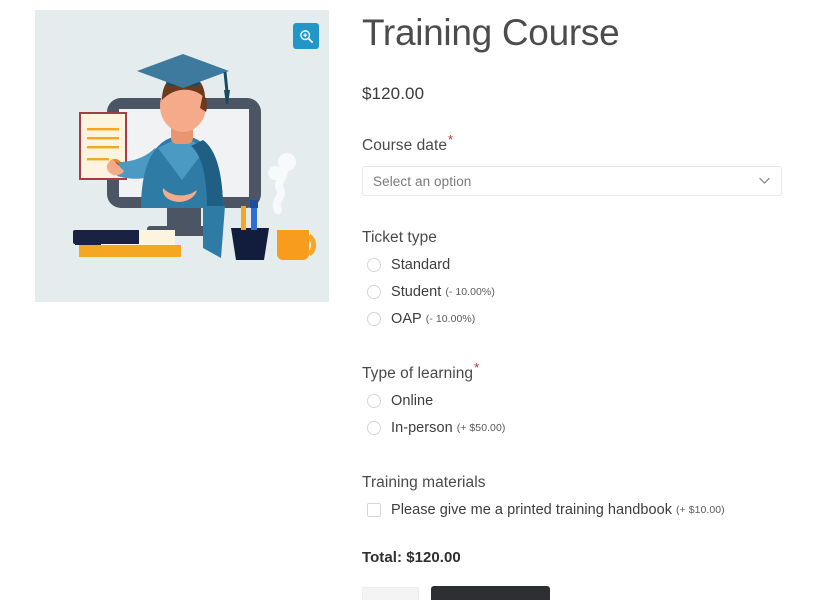  What do you see at coordinates (572, 427) in the screenshot?
I see `radio-option-in-person: In-person (+ $50.00)` at bounding box center [572, 427].